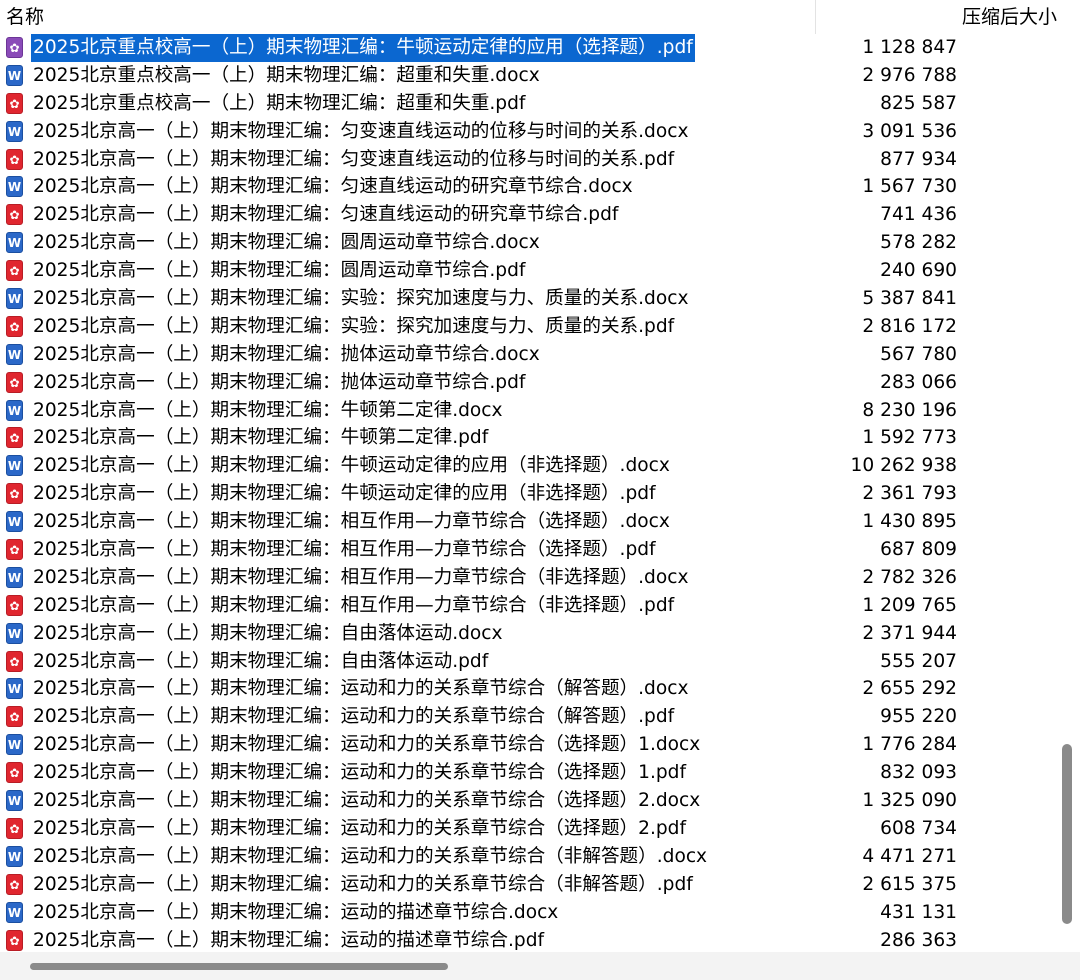 This screenshot has width=1080, height=980. I want to click on file-size-cell: 1 430 895, so click(971, 522).